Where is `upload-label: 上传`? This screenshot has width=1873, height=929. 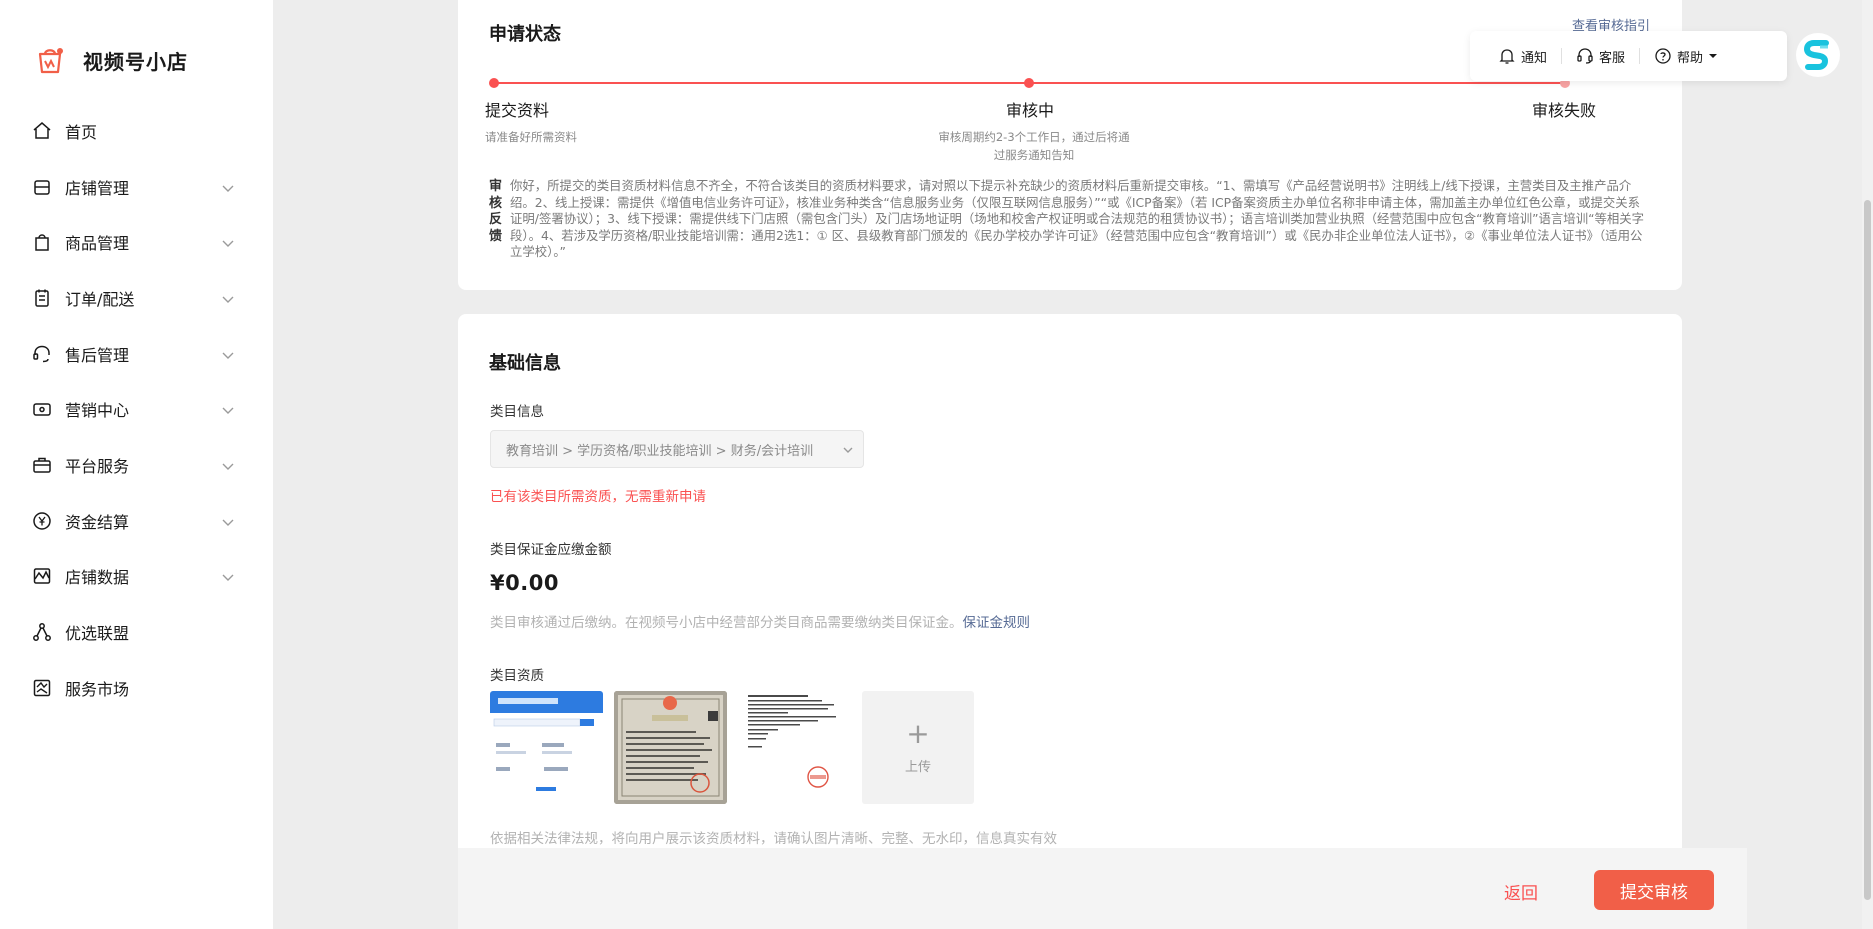
upload-label: 上传 is located at coordinates (917, 767).